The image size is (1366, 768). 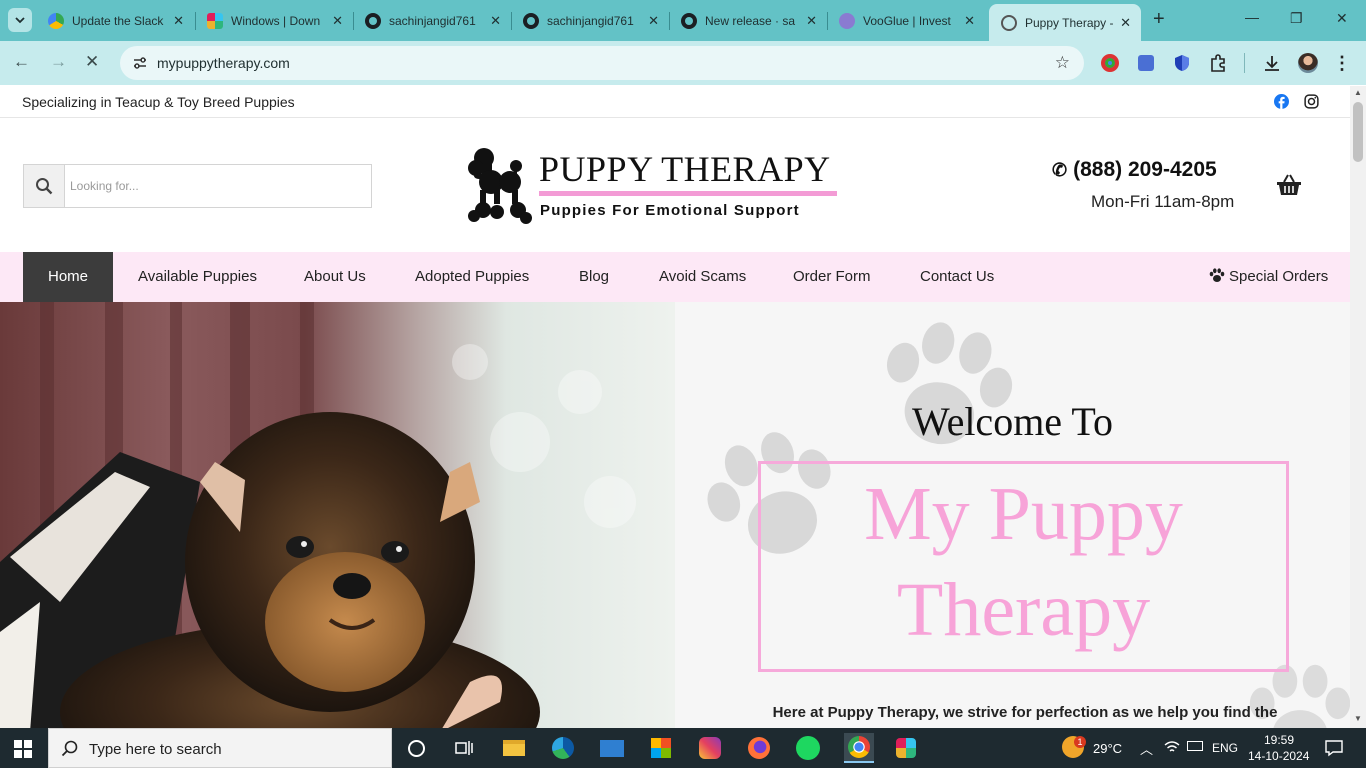 I want to click on weather-temperature: 29°C, so click(x=1107, y=748).